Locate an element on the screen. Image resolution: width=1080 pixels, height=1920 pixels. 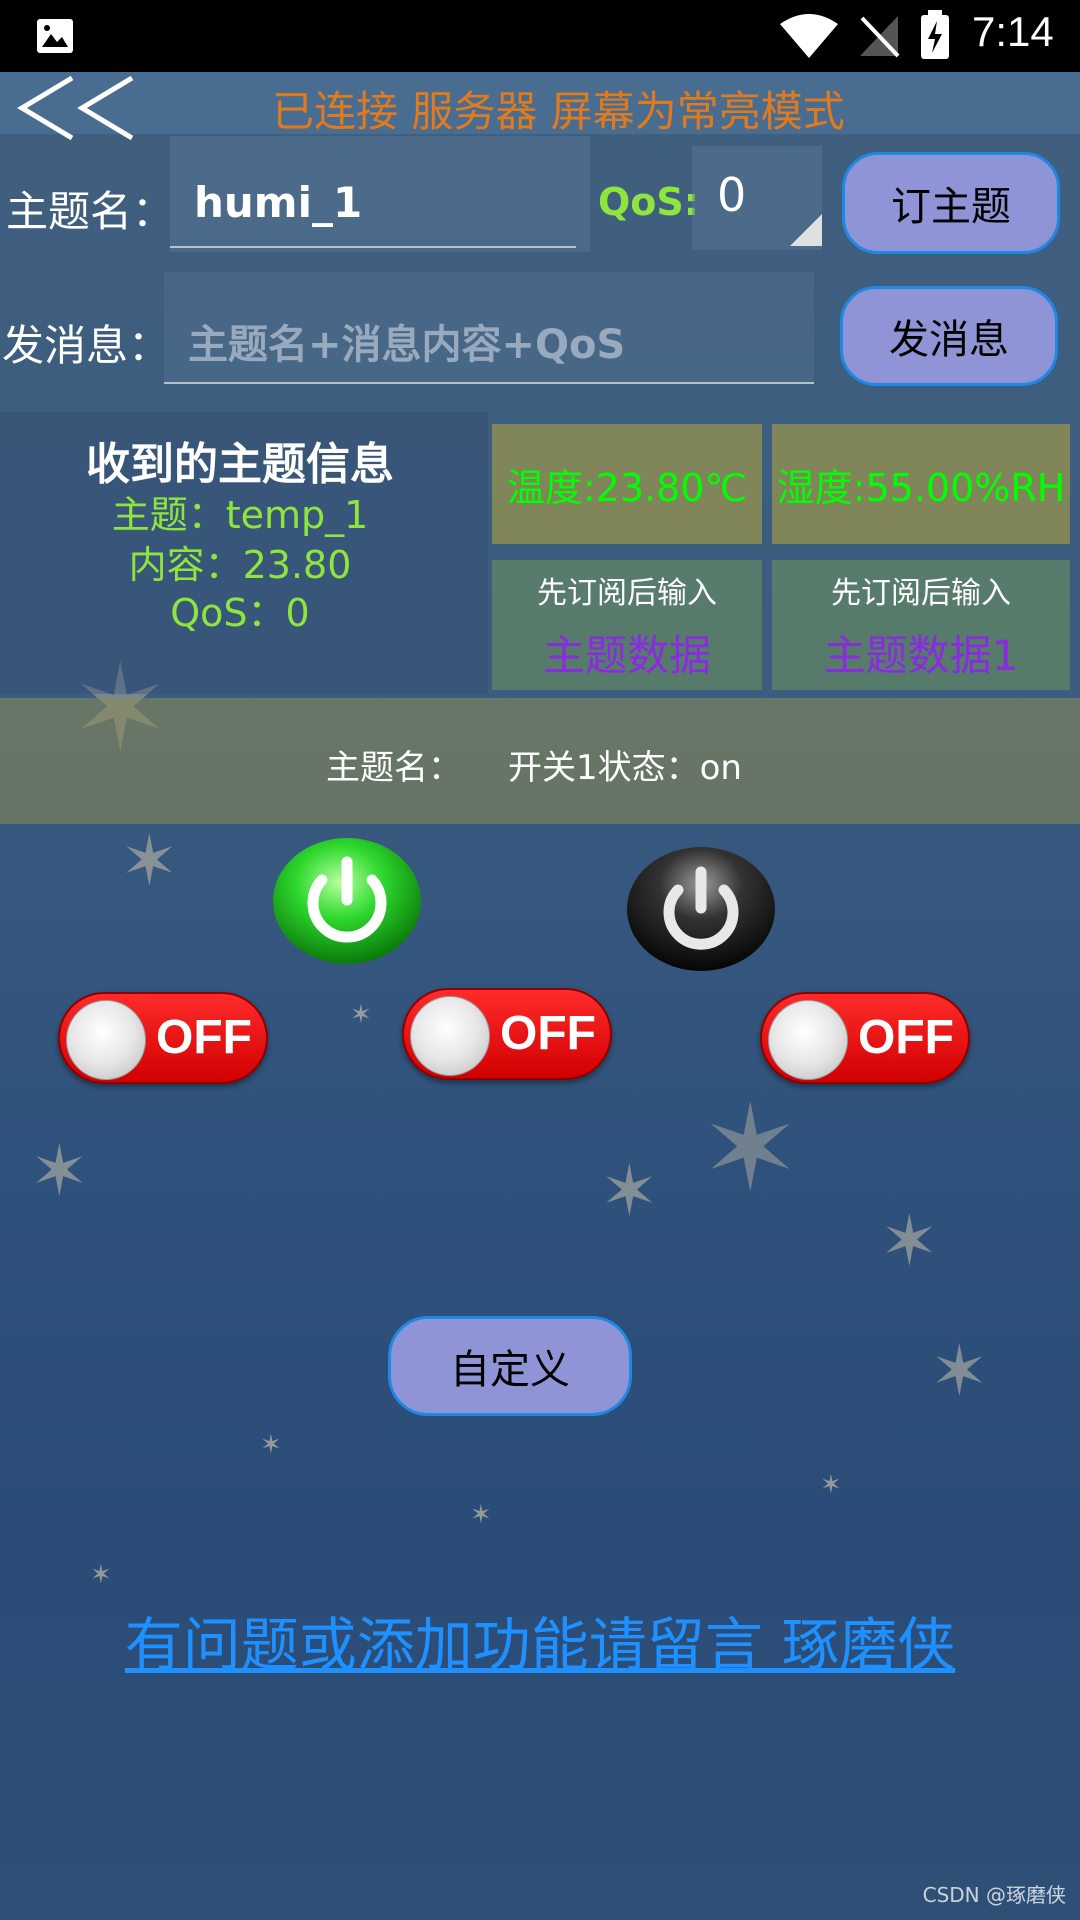
toggle-switch-2: OFF is located at coordinates (507, 1034).